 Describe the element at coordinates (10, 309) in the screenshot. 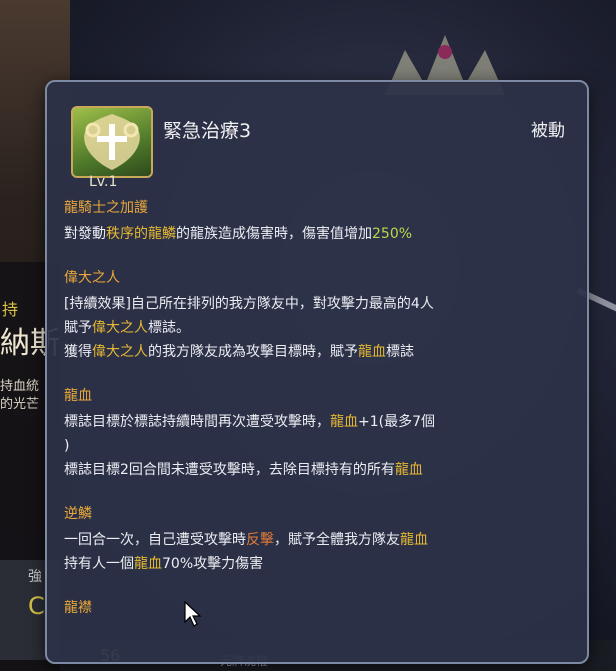

I see `character-tag: 持` at that location.